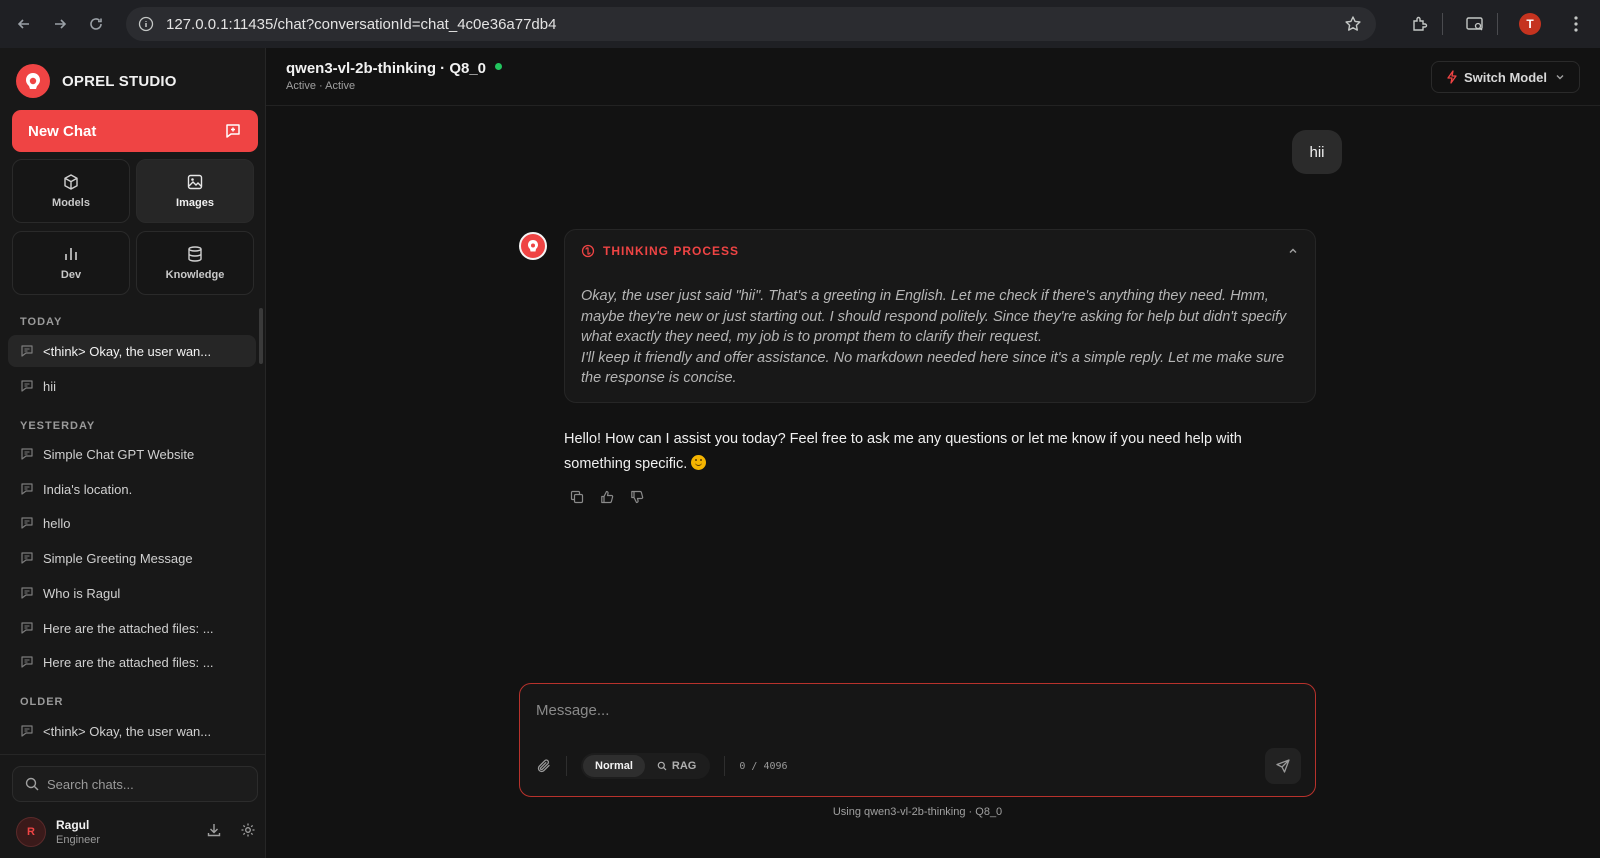  I want to click on sidebar-divider, so click(133, 754).